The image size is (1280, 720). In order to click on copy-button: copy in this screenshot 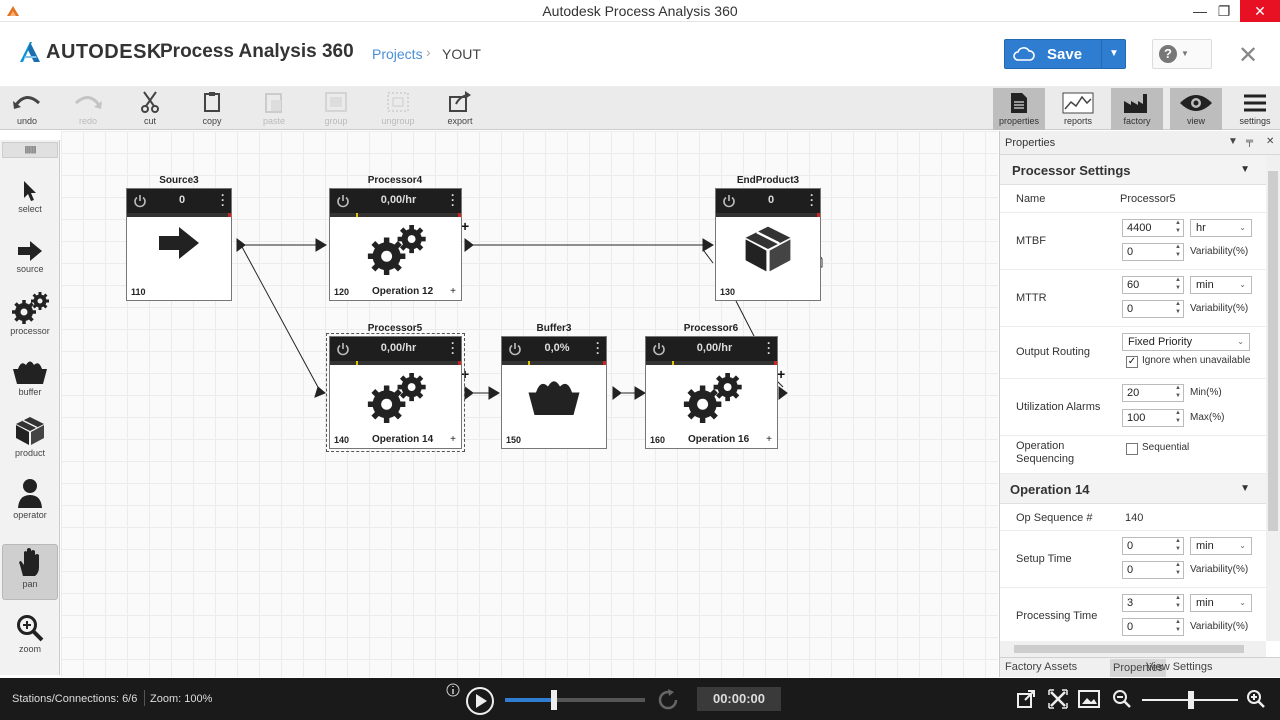, I will do `click(212, 110)`.